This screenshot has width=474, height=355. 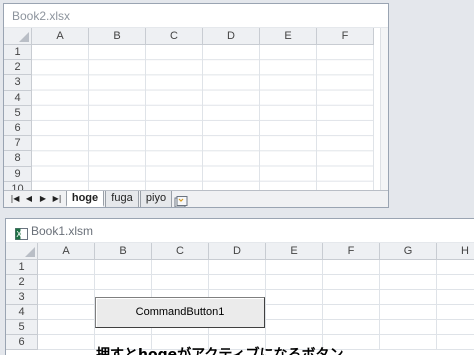 I want to click on book1-column-header-c: C, so click(x=180, y=251).